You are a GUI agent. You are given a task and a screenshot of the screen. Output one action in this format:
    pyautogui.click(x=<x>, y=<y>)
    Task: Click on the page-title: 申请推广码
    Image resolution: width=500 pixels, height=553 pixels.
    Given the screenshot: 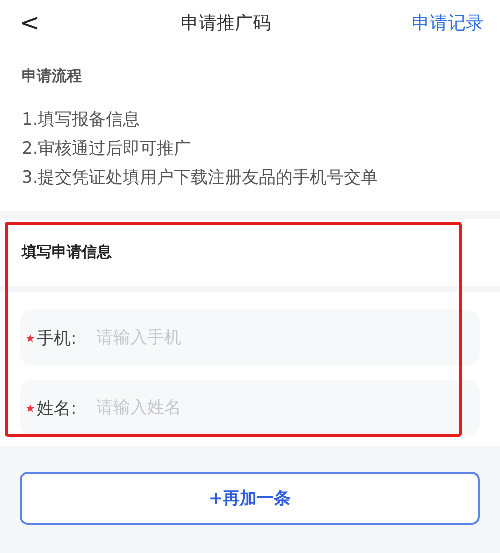 What is the action you would take?
    pyautogui.click(x=226, y=23)
    